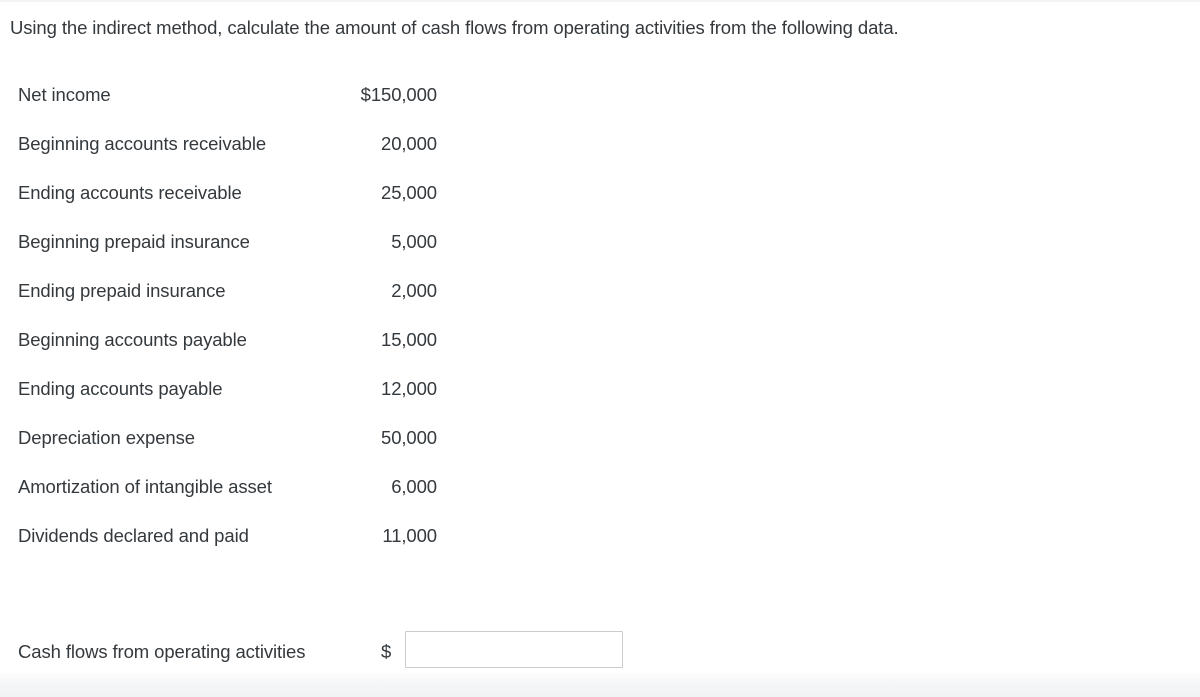 This screenshot has height=697, width=1200. I want to click on table-row: Ending accounts payable 12,000, so click(230, 400).